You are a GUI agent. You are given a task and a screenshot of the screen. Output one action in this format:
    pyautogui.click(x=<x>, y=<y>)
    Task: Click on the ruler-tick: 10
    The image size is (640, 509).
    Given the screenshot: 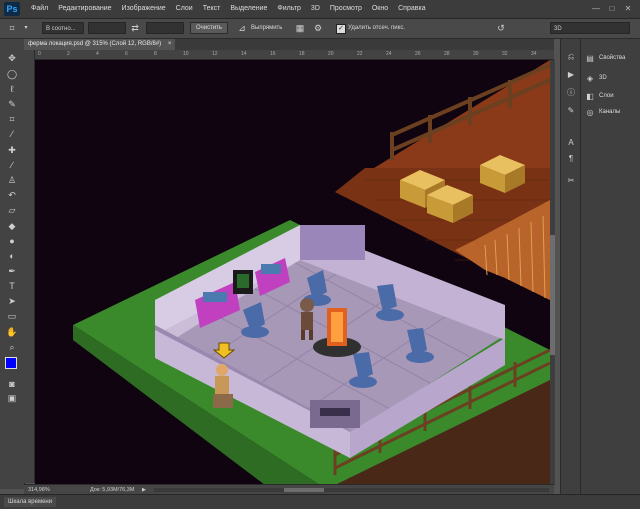 What is the action you would take?
    pyautogui.click(x=186, y=54)
    